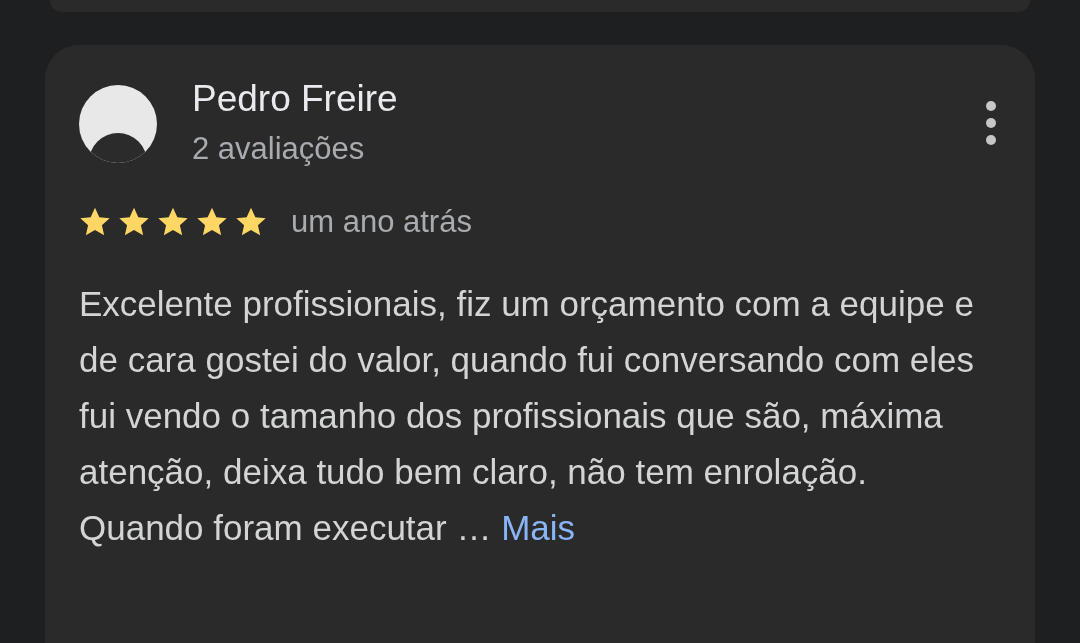 This screenshot has width=1080, height=643. What do you see at coordinates (279, 149) in the screenshot?
I see `author-review-count: 2 avaliações` at bounding box center [279, 149].